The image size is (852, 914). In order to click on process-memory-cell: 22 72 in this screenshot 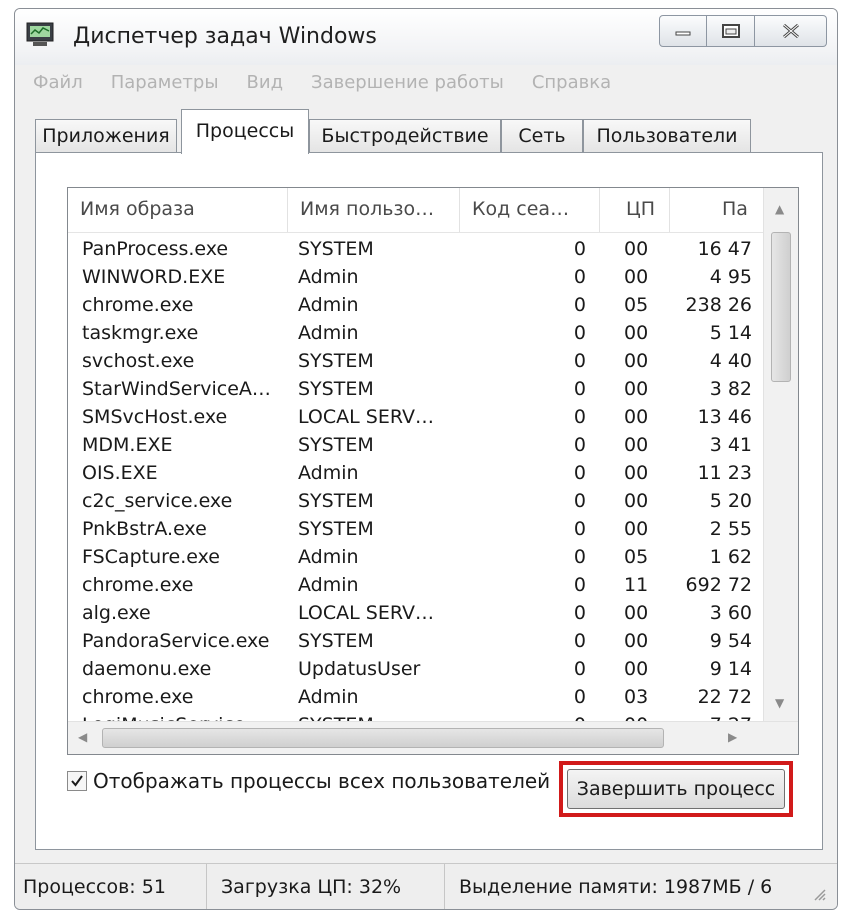, I will do `click(724, 697)`.